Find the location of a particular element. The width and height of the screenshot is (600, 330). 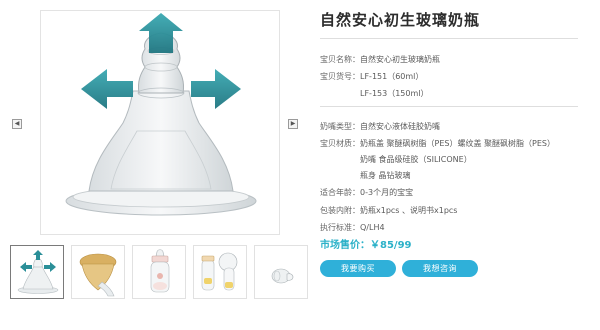

thumbnail-bottle-pump is located at coordinates (220, 272).